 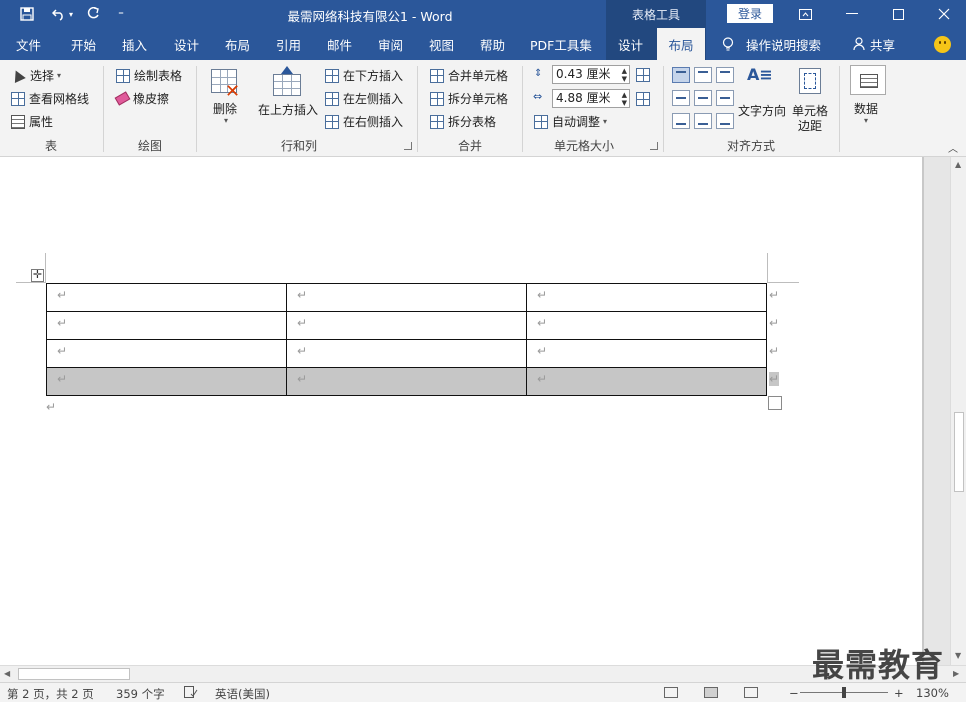 What do you see at coordinates (630, 44) in the screenshot?
I see `tab-table-design: 设计` at bounding box center [630, 44].